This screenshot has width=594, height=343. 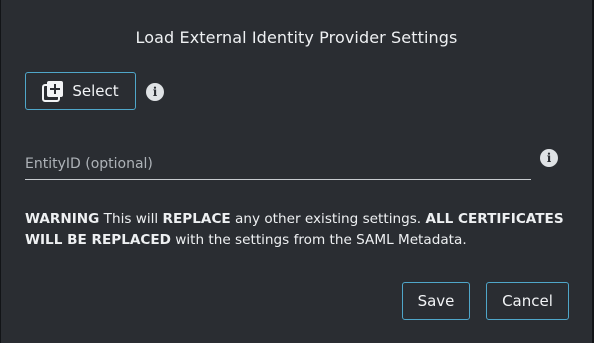 What do you see at coordinates (62, 219) in the screenshot?
I see `warning-label: WARNING` at bounding box center [62, 219].